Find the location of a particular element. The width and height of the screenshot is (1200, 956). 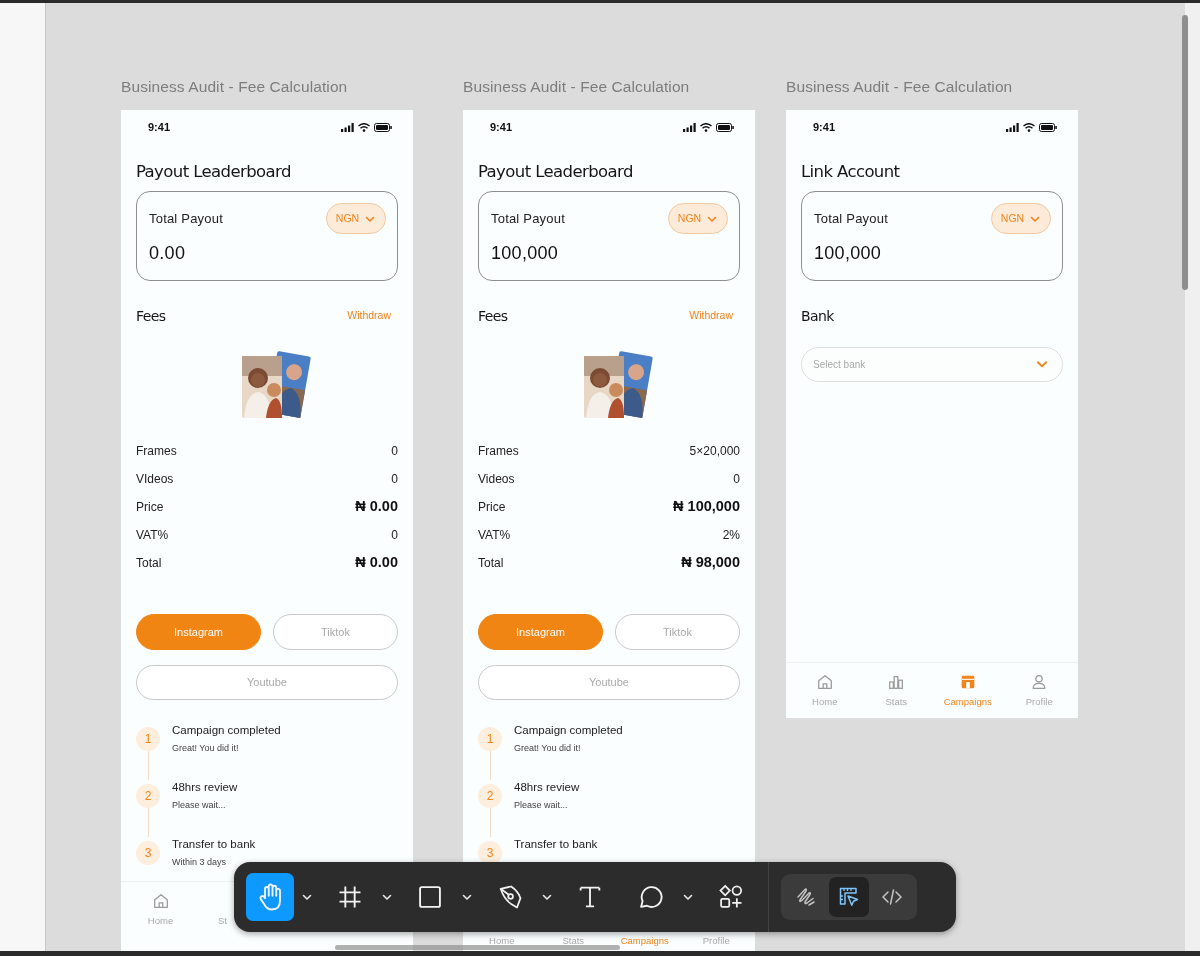

step-subtitle: Within 3 days is located at coordinates (200, 862).